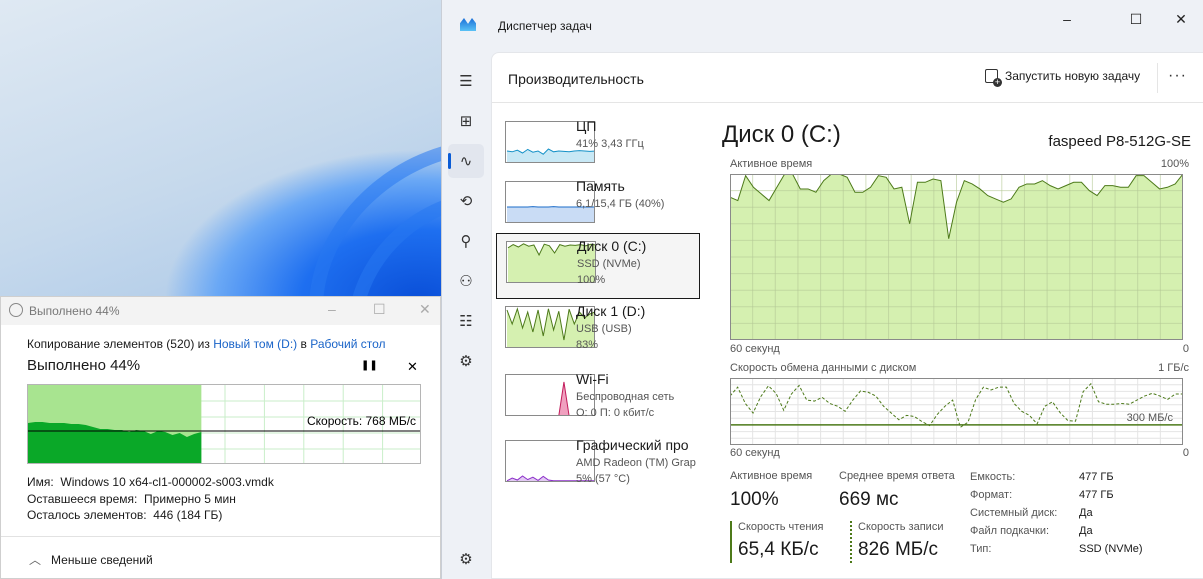 Image resolution: width=1203 pixels, height=579 pixels. I want to click on fewer-details-button: ︿ Меньше сведений, so click(91, 559).